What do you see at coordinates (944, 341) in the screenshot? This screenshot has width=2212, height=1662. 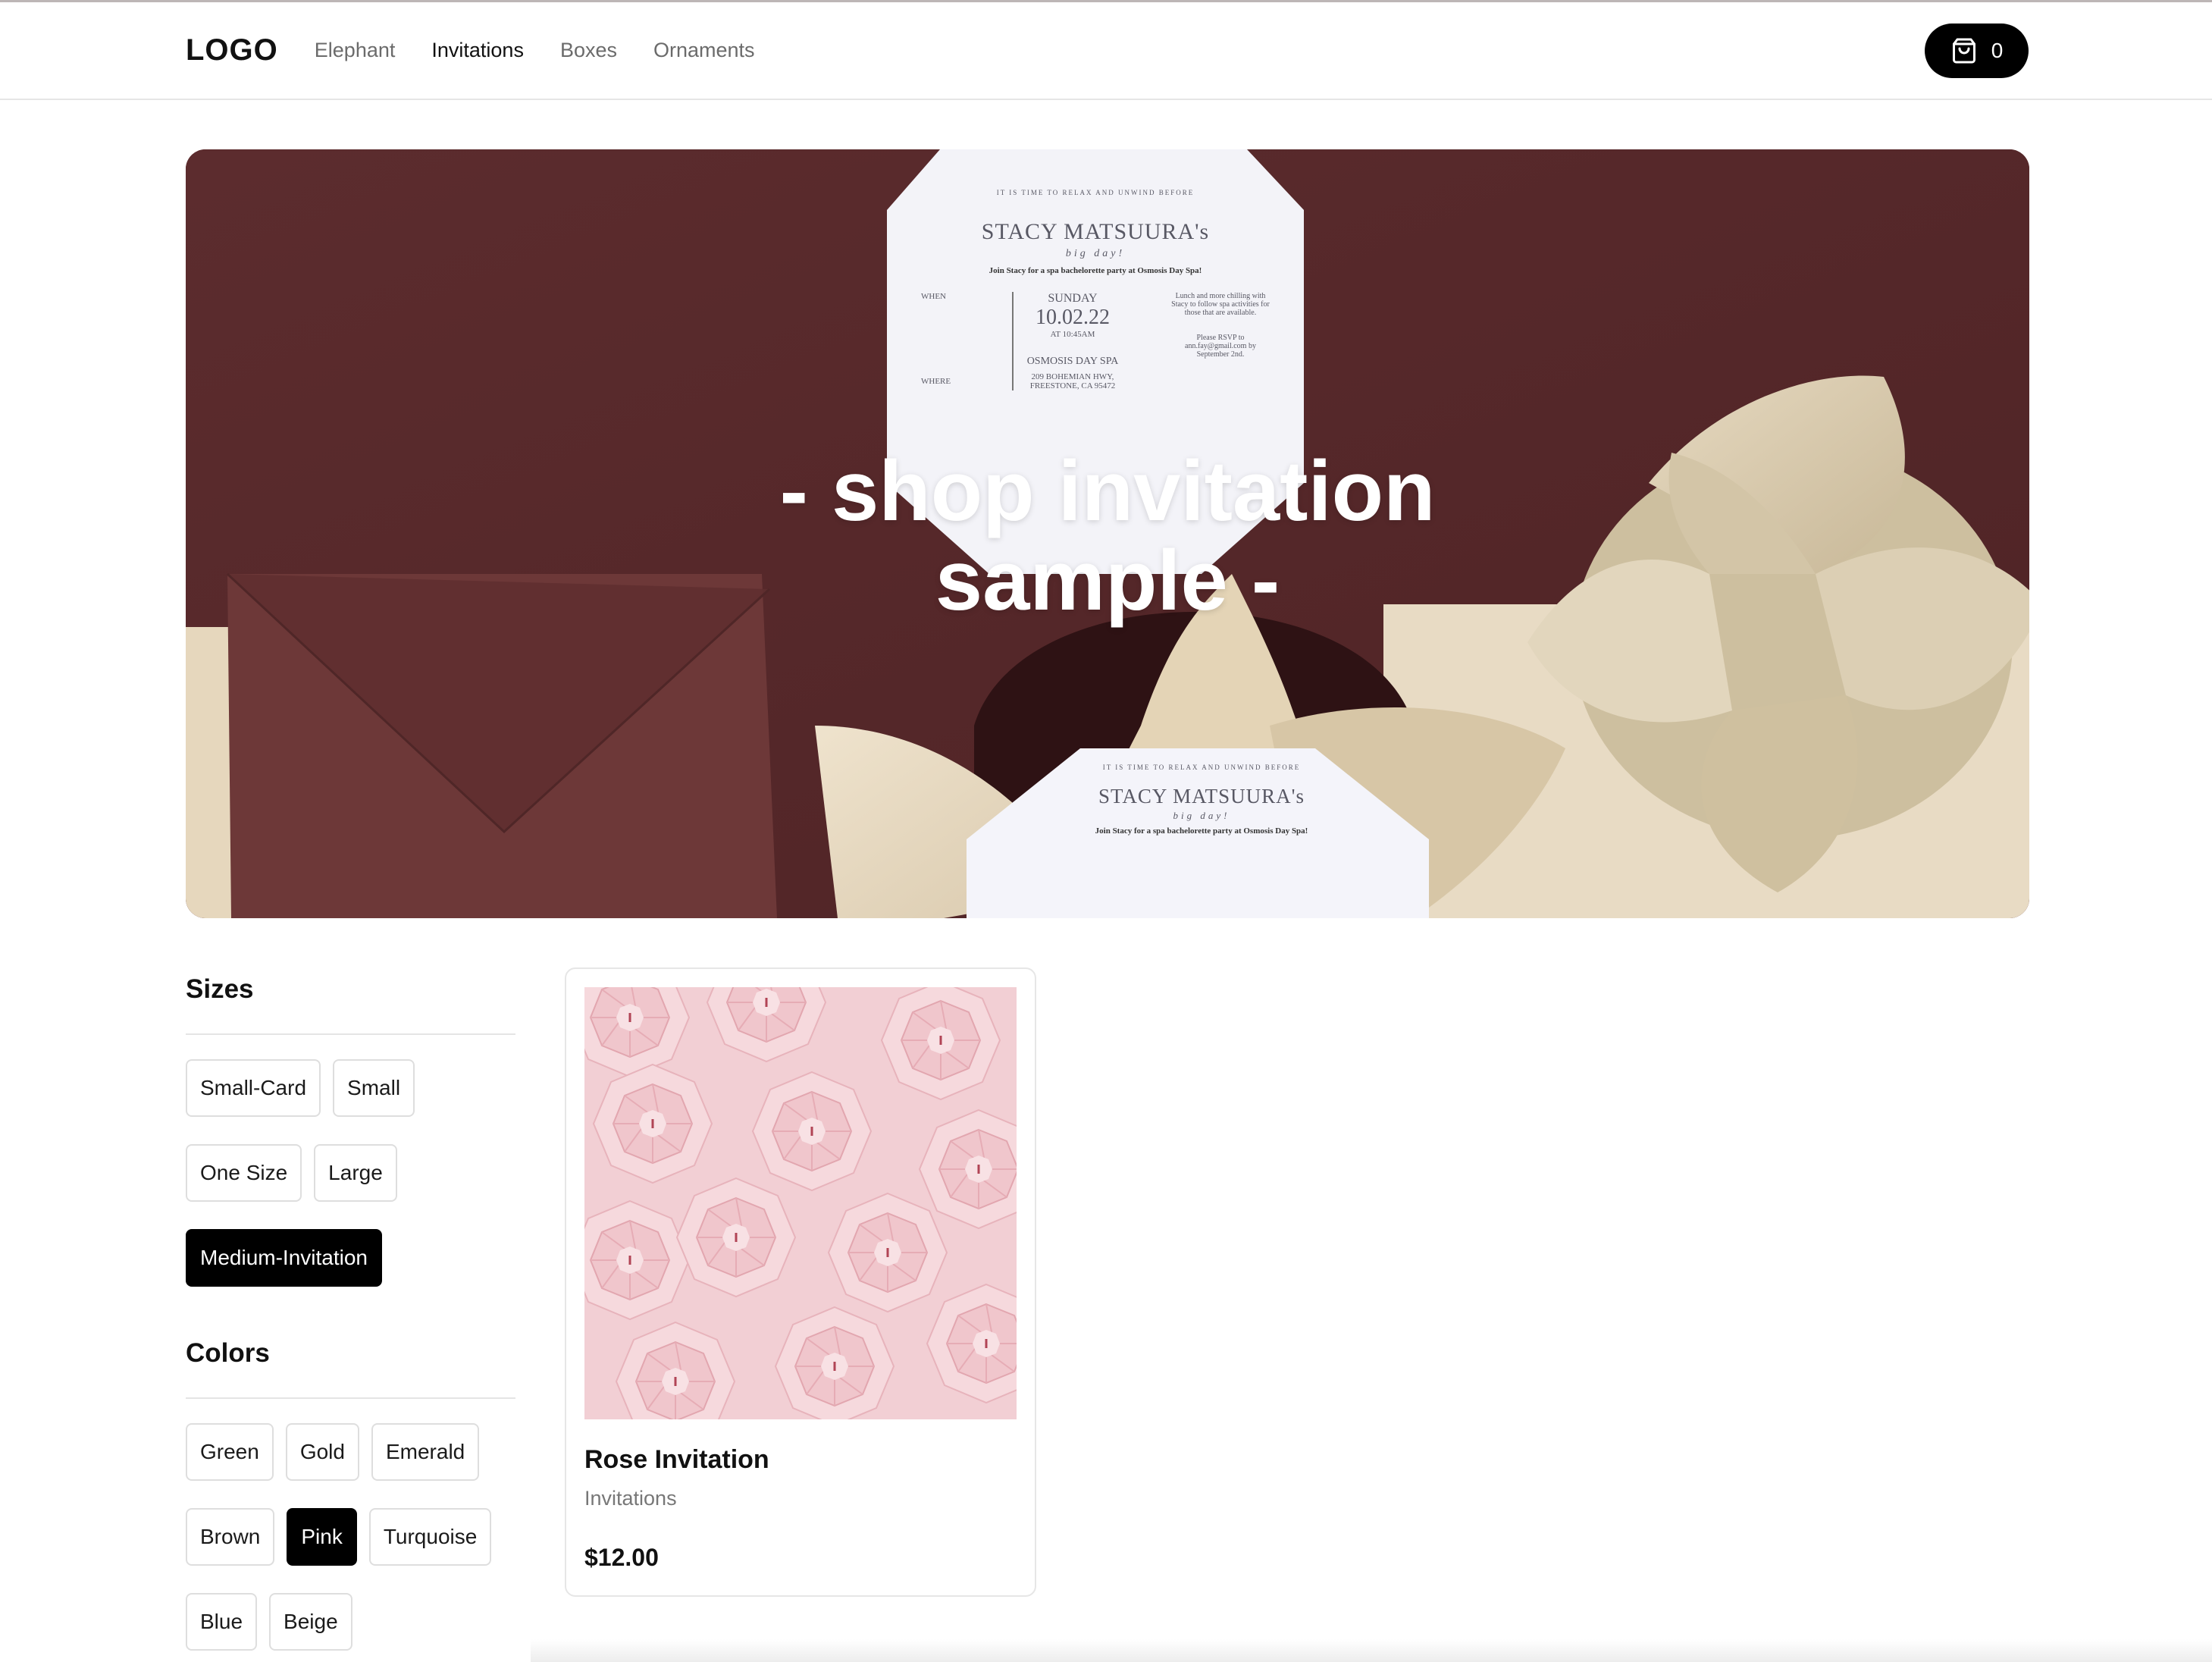 I see `invitation-labels: WHEN WHERE` at bounding box center [944, 341].